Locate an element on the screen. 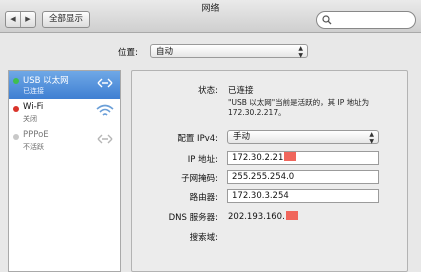 The width and height of the screenshot is (421, 272). title-bar: 网络 ◀ ▶ 全部显示 is located at coordinates (210, 16).